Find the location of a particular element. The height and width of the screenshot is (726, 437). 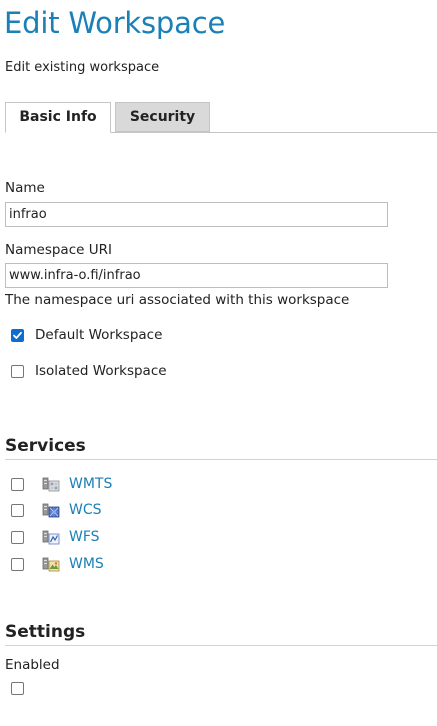

wms-service-icon is located at coordinates (51, 564).